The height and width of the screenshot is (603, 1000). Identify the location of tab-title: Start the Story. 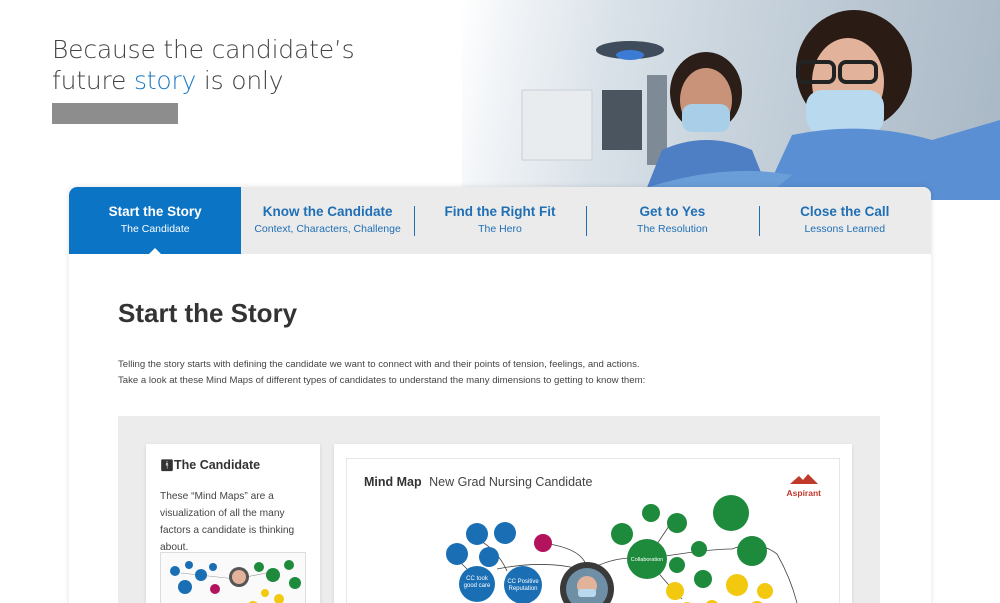
(155, 211).